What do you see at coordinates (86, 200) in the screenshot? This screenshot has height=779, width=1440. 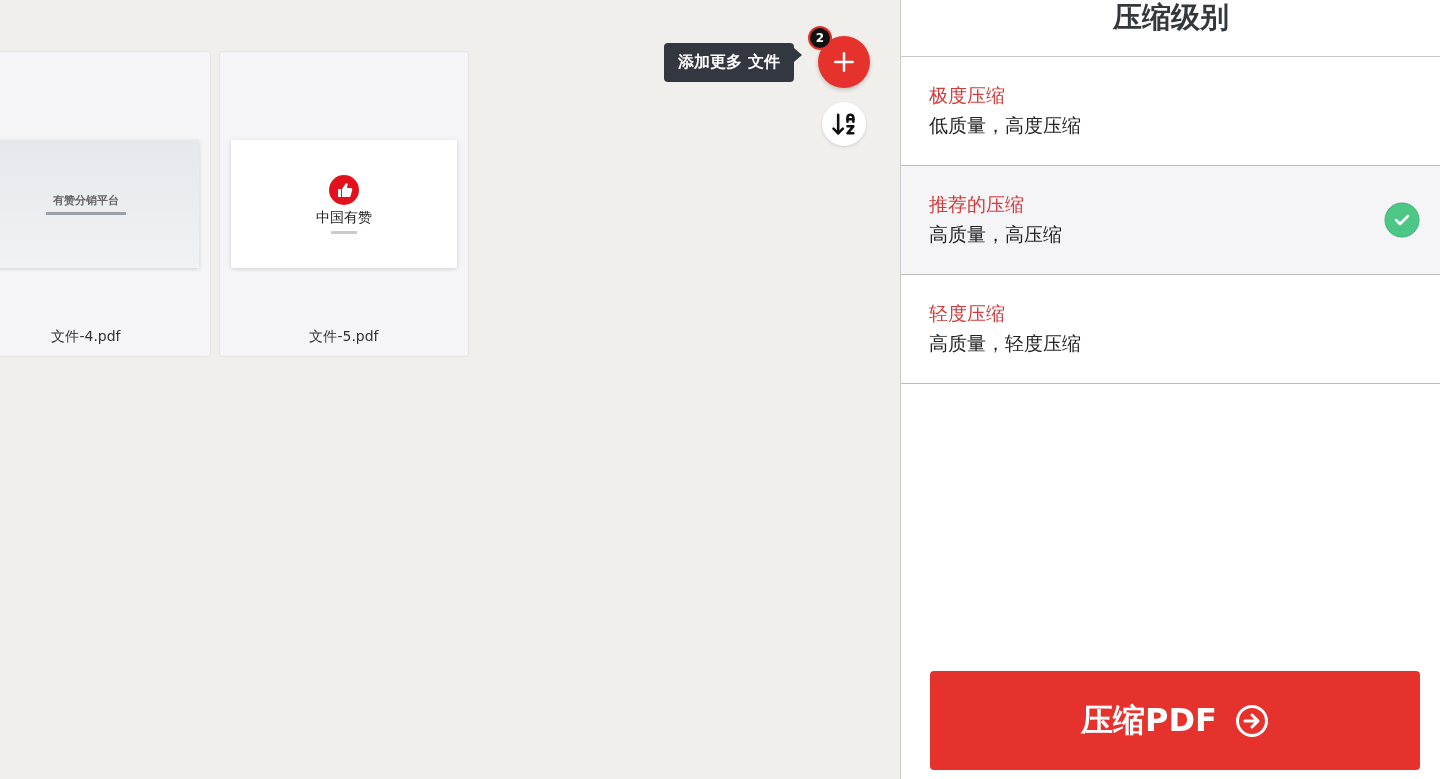 I see `slide-title: 有赞分销平台` at bounding box center [86, 200].